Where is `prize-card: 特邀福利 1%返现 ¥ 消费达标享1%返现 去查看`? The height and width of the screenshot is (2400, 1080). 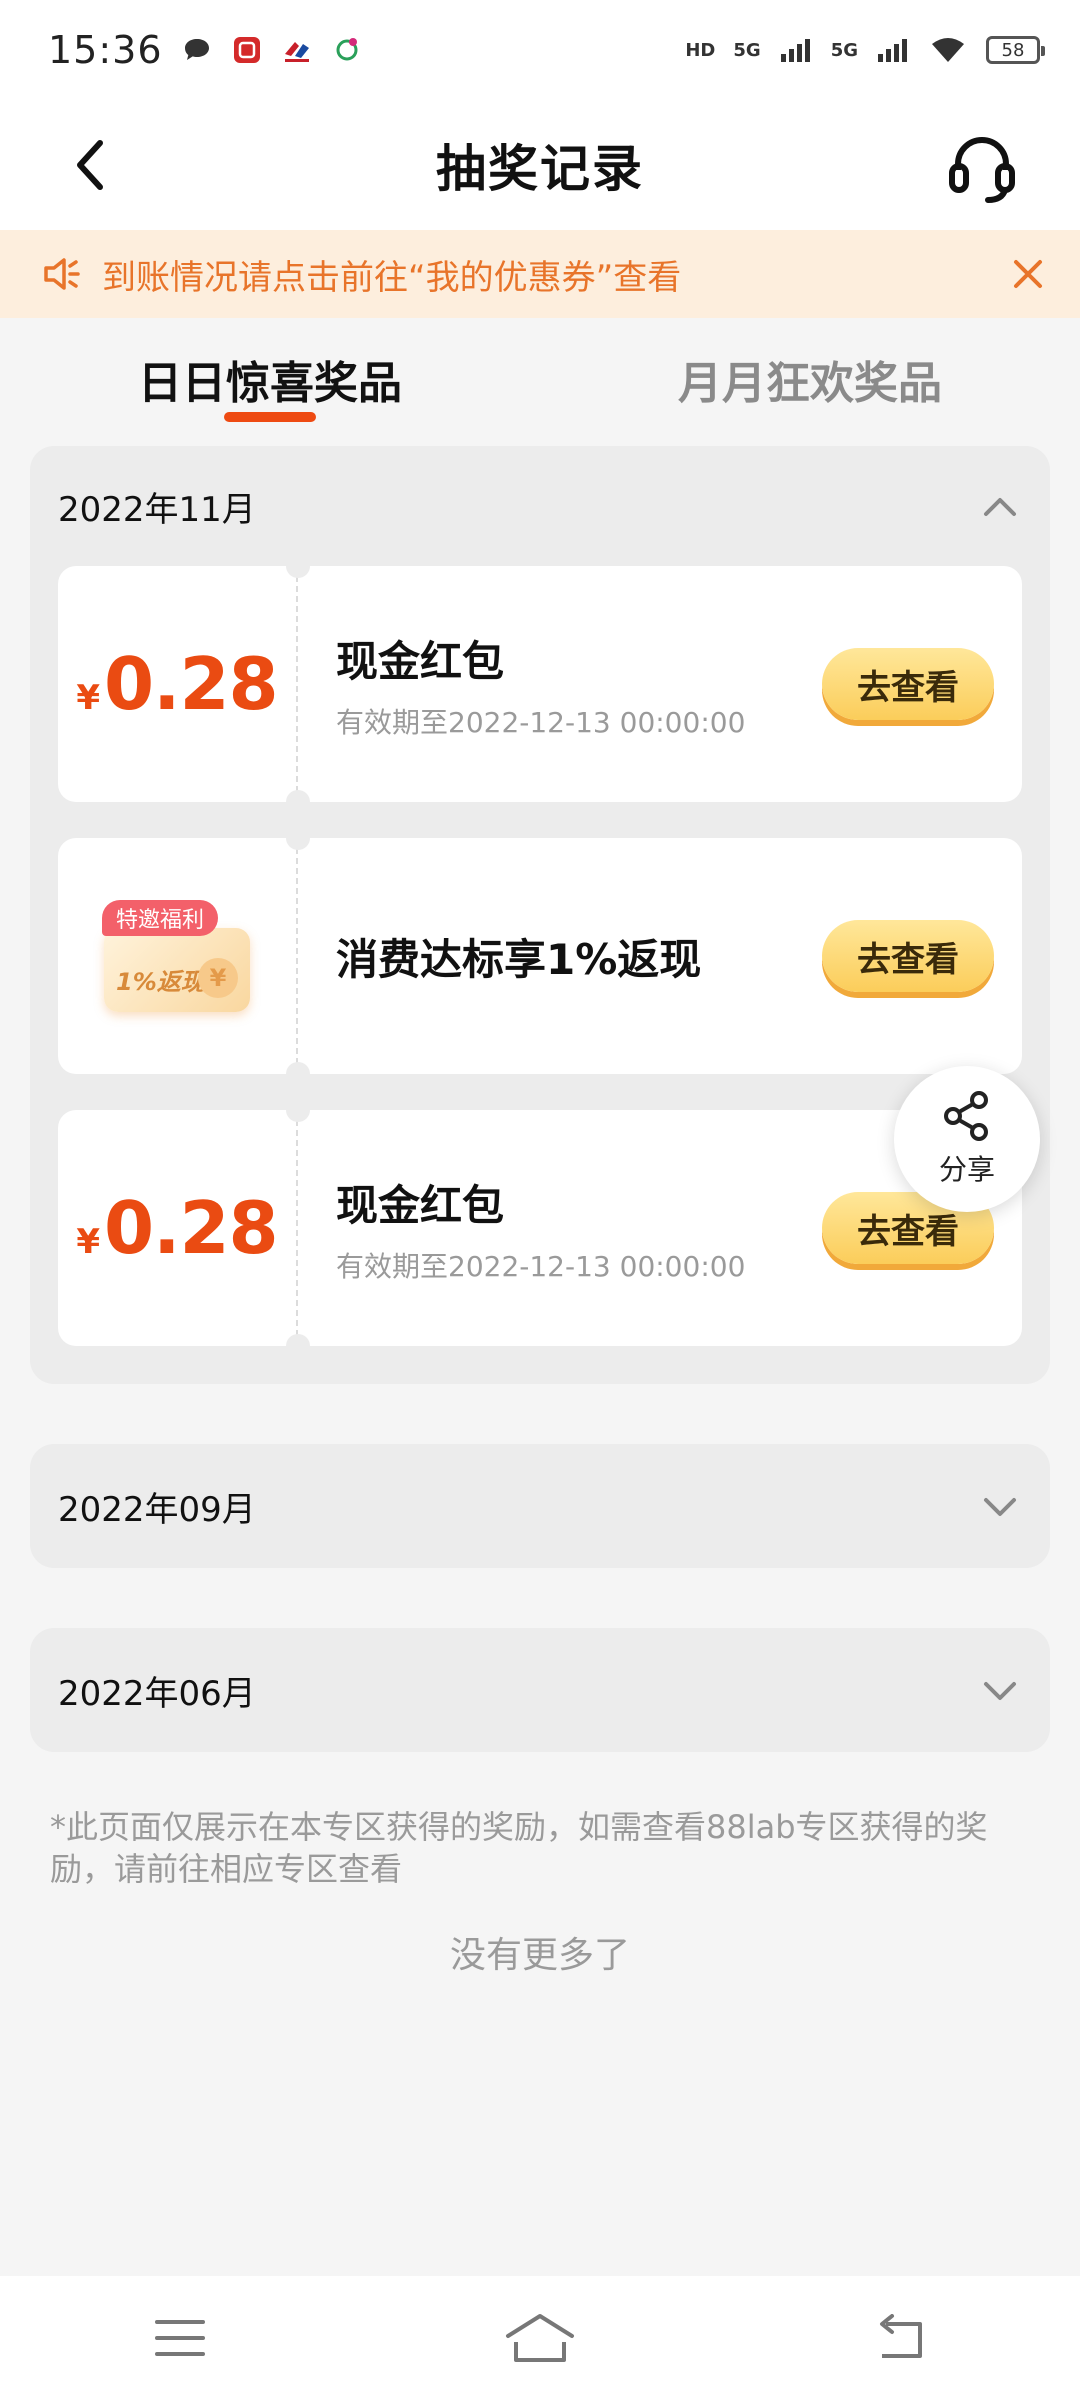
prize-card: 特邀福利 1%返现 ¥ 消费达标享1%返现 去查看 is located at coordinates (540, 956).